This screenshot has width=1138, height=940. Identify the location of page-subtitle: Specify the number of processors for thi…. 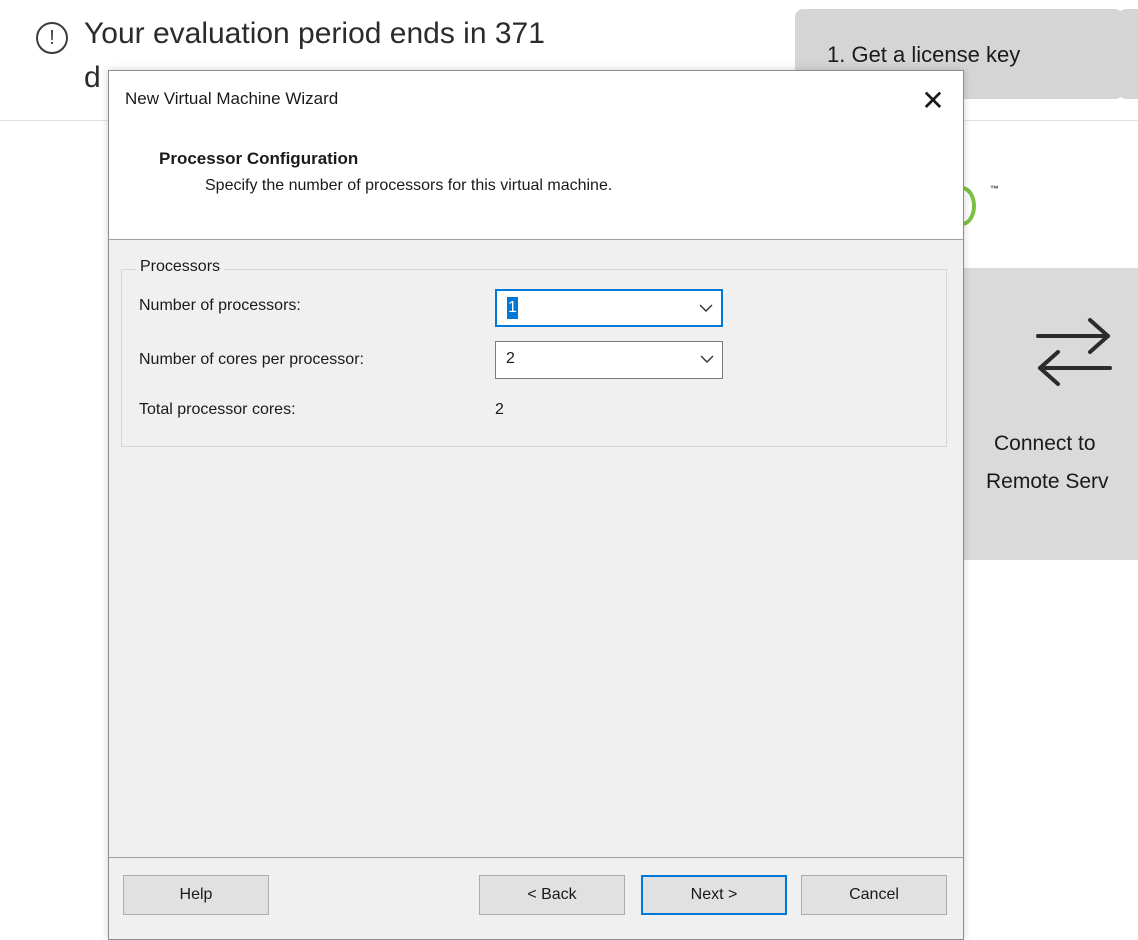
(409, 185).